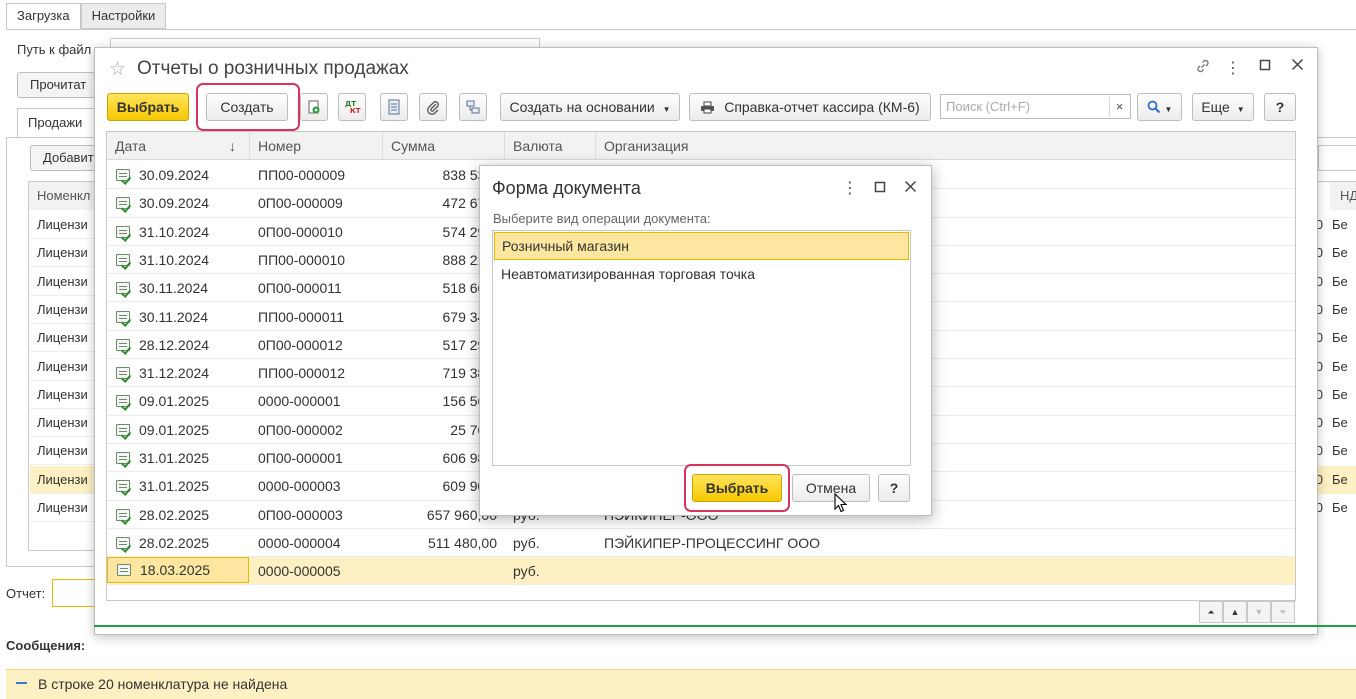 The image size is (1356, 699). I want to click on cell-date: 28.12.2024, so click(178, 345).